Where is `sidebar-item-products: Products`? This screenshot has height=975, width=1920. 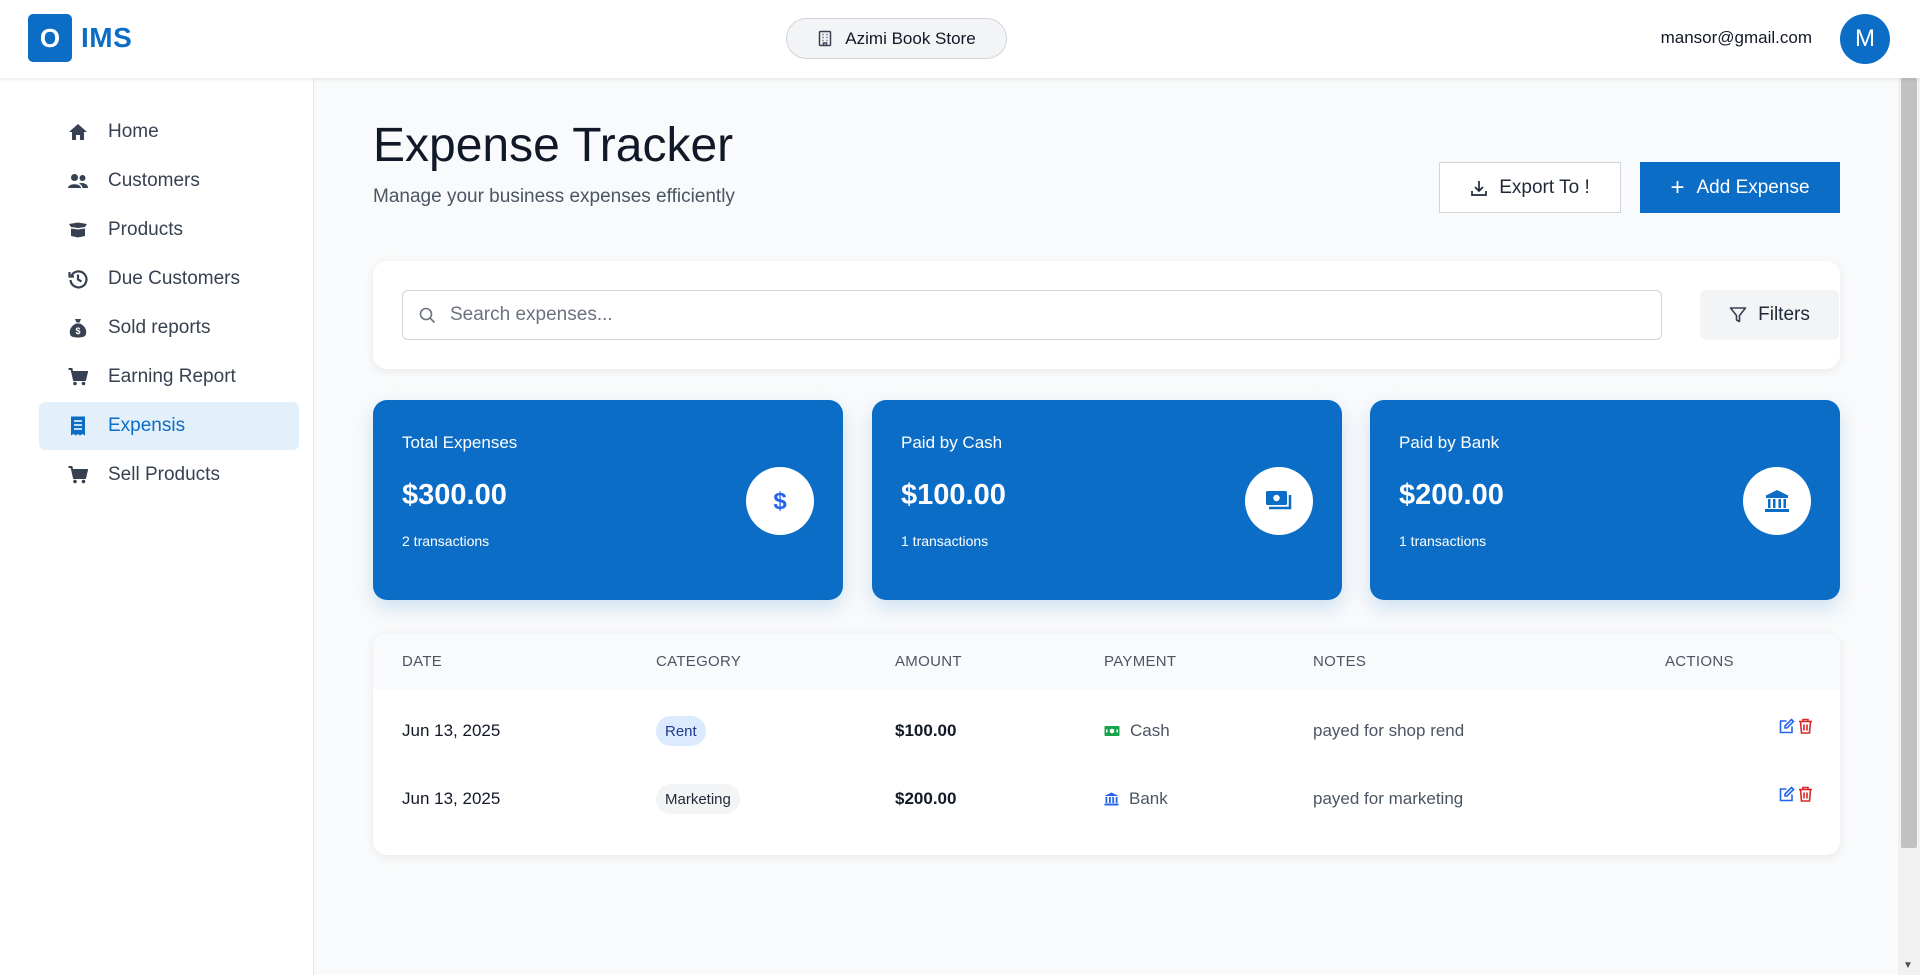
sidebar-item-products: Products is located at coordinates (169, 230).